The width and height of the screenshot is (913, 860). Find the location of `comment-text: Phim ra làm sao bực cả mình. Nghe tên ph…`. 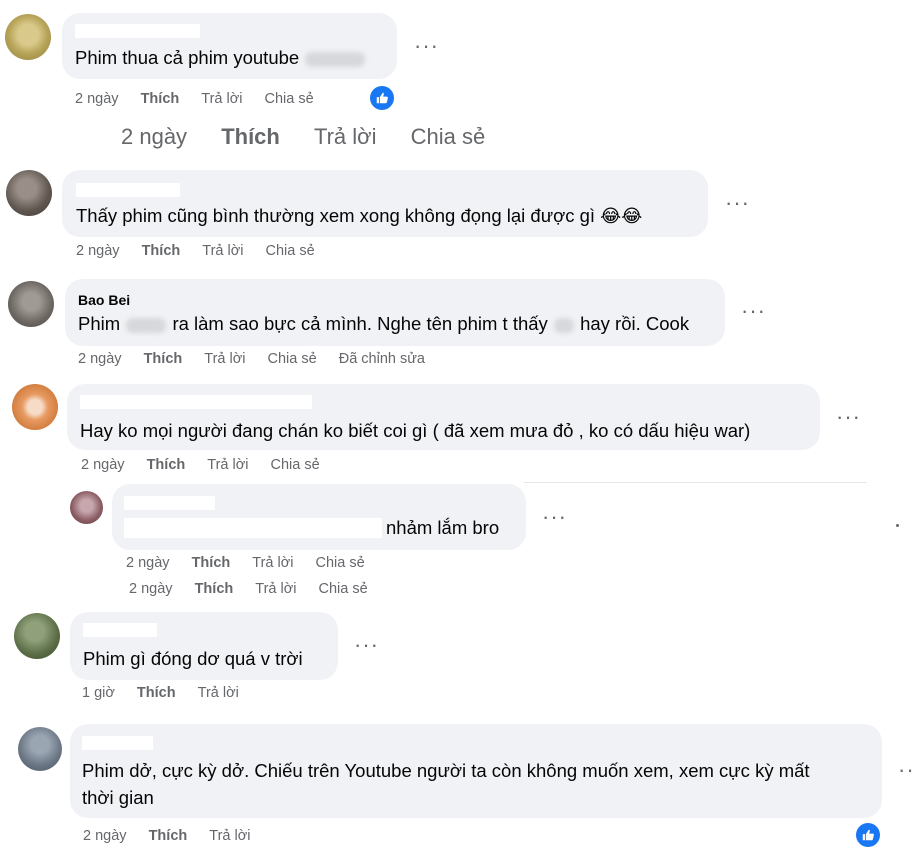

comment-text: Phim ra làm sao bực cả mình. Nghe tên ph… is located at coordinates (384, 323).